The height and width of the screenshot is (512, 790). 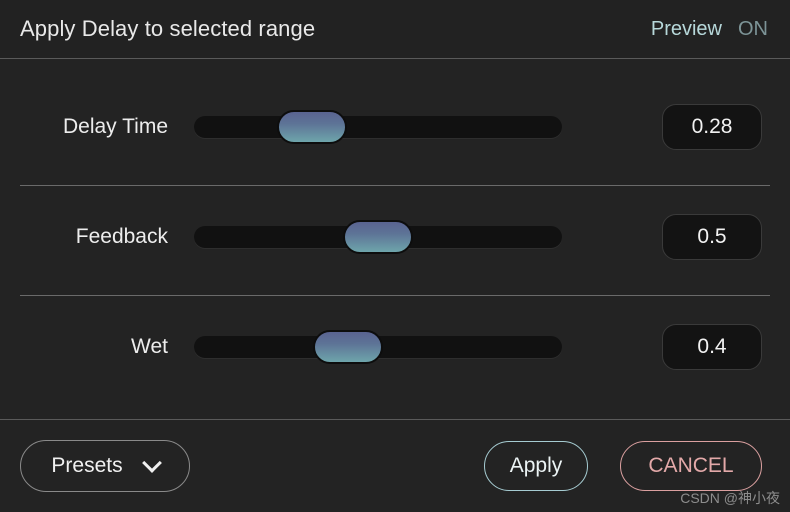 I want to click on value-box-wet: 0.4, so click(x=712, y=347).